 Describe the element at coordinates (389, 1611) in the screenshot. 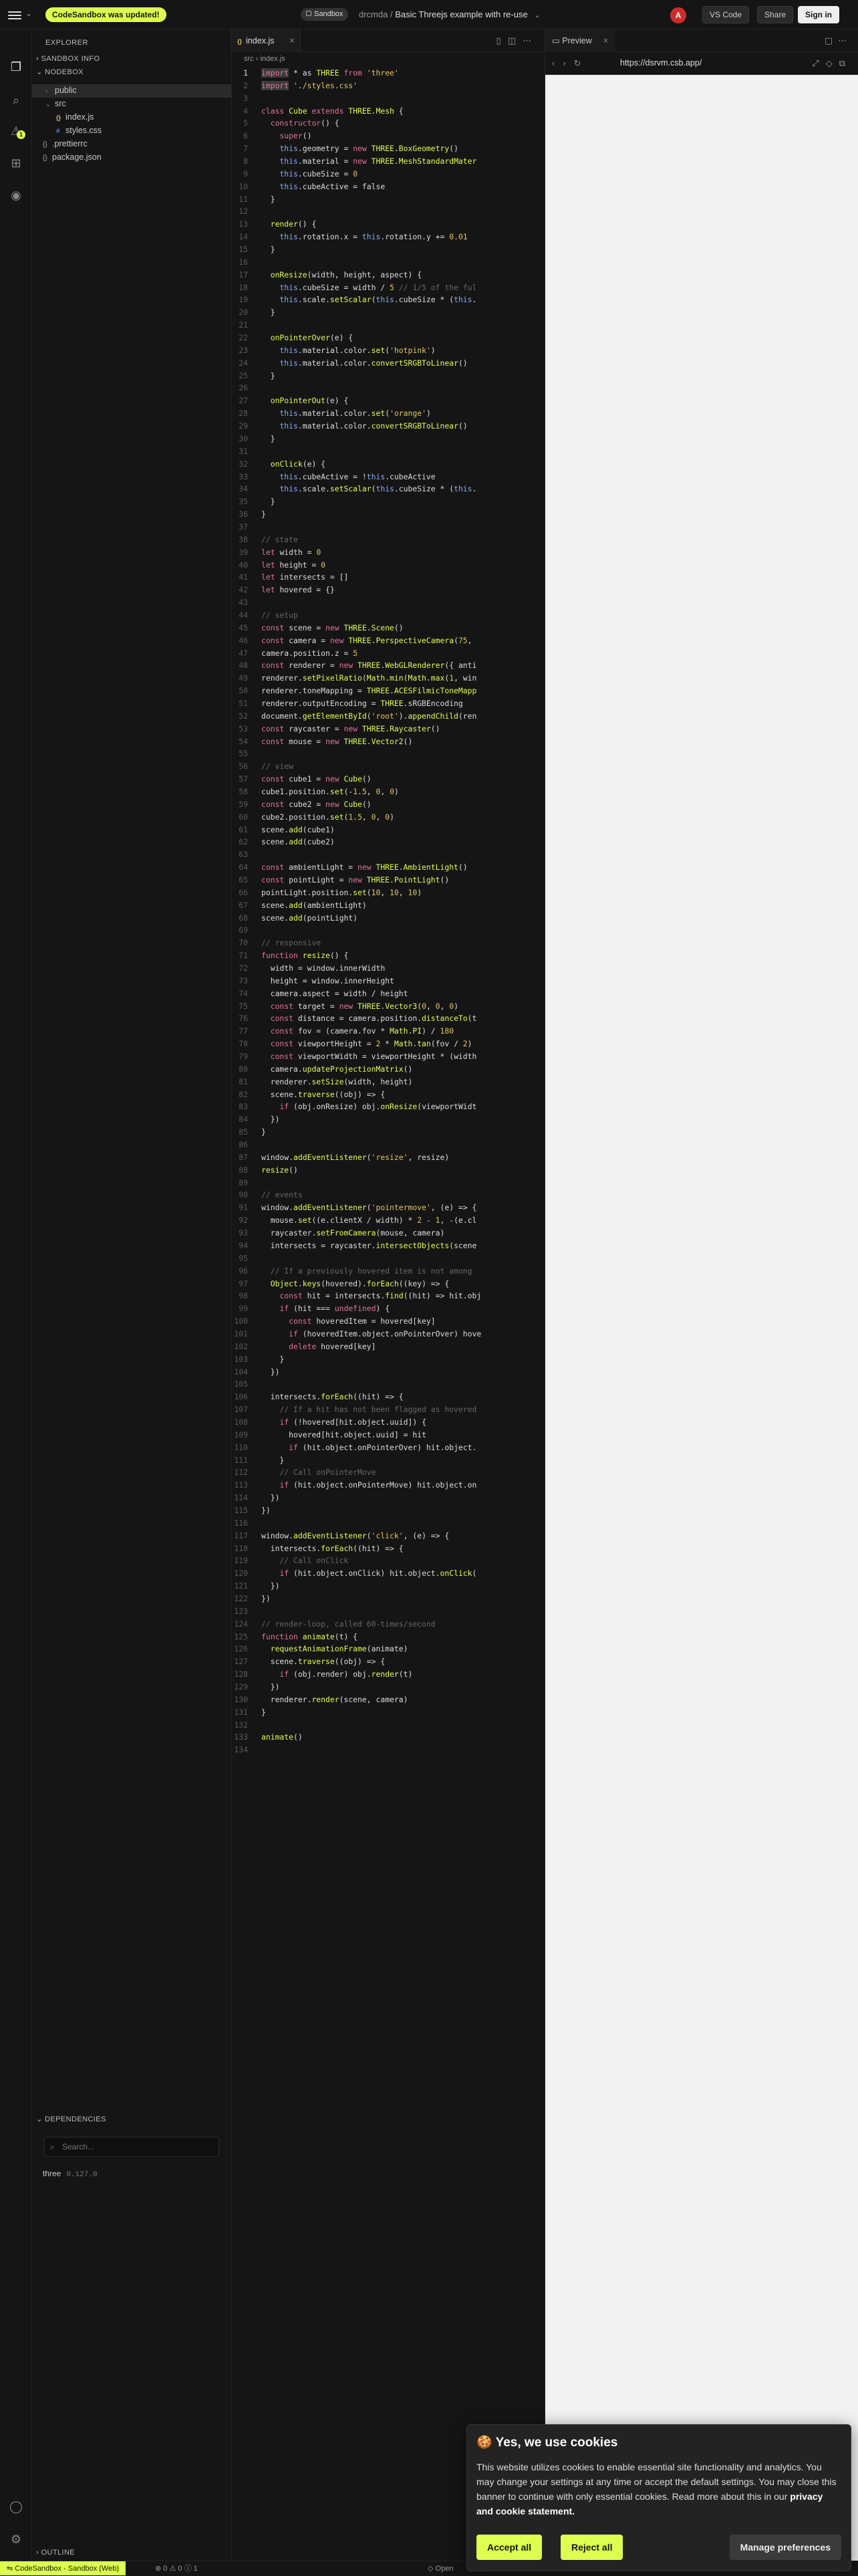

I see `code-line: 123` at that location.